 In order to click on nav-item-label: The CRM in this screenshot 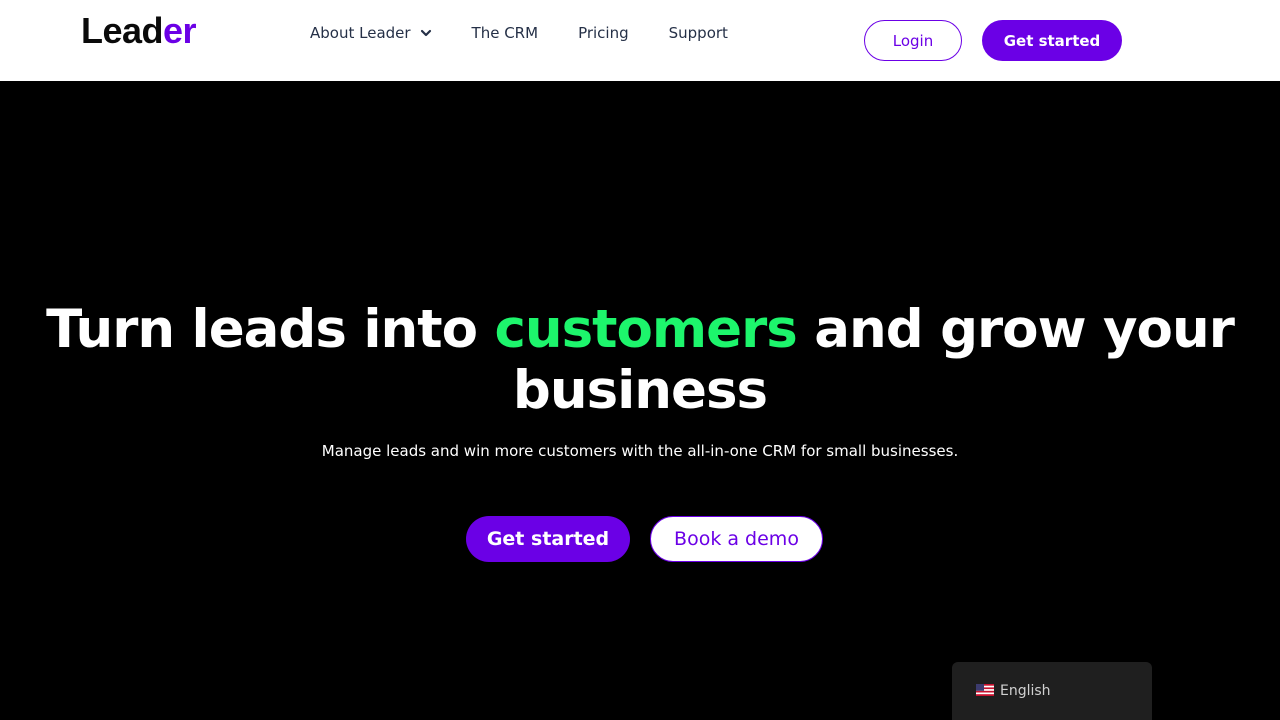, I will do `click(505, 33)`.